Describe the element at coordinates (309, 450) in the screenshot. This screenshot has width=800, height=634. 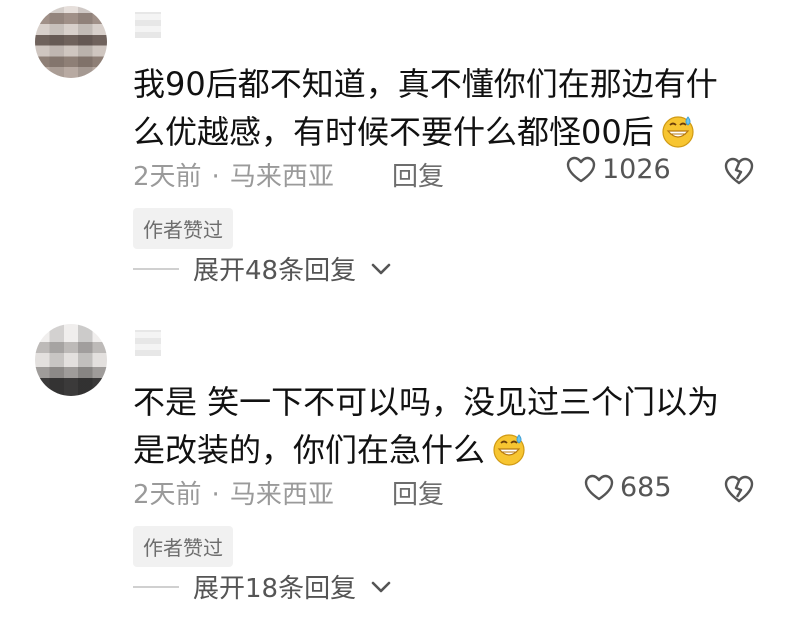
I see `comment-text-line: 是改装的，你们在急什么` at that location.